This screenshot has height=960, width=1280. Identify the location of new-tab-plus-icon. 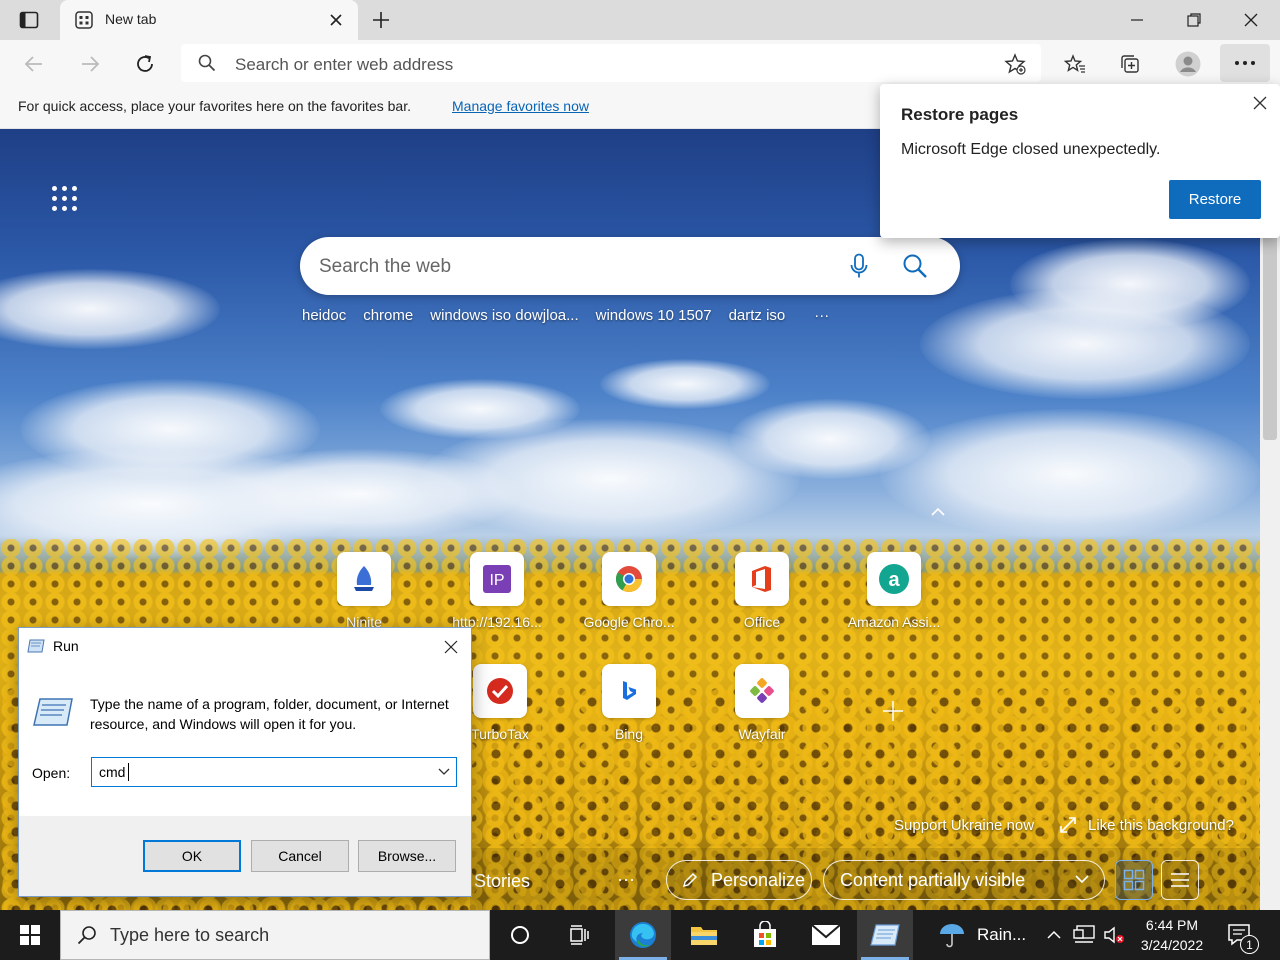
(381, 20).